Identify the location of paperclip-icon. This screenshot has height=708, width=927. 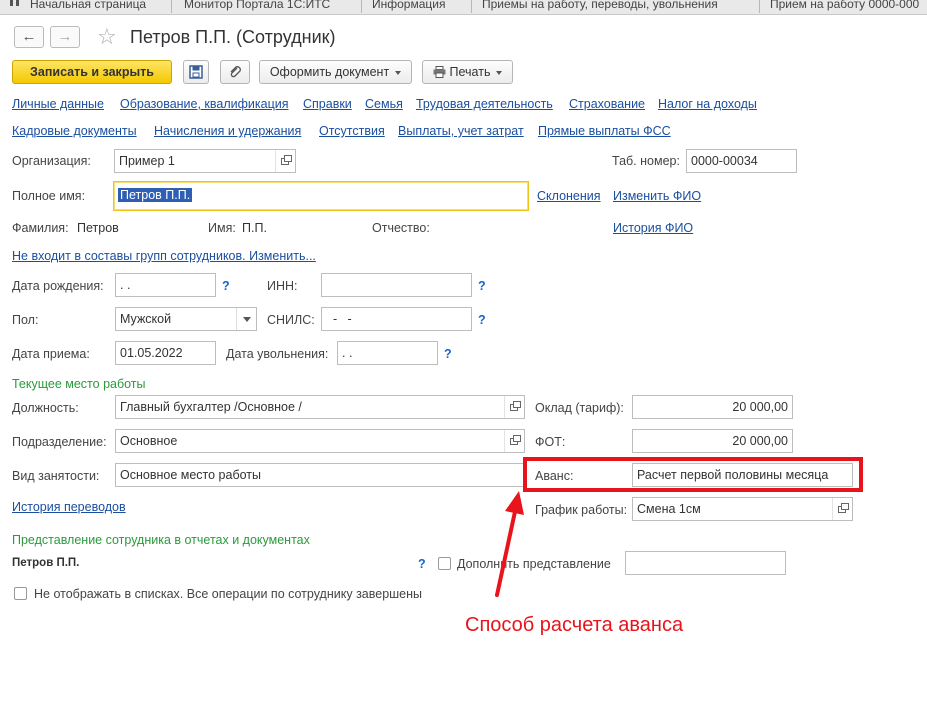
(235, 72).